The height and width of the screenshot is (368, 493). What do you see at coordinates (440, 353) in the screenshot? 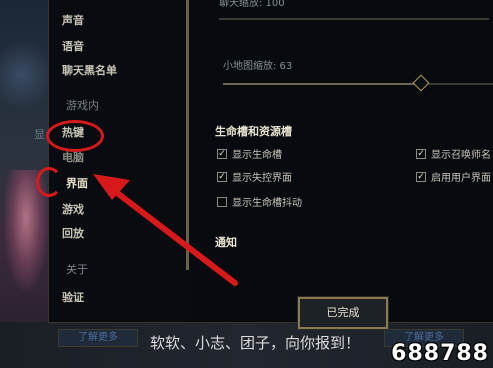
I see `watermark-text: 688788` at bounding box center [440, 353].